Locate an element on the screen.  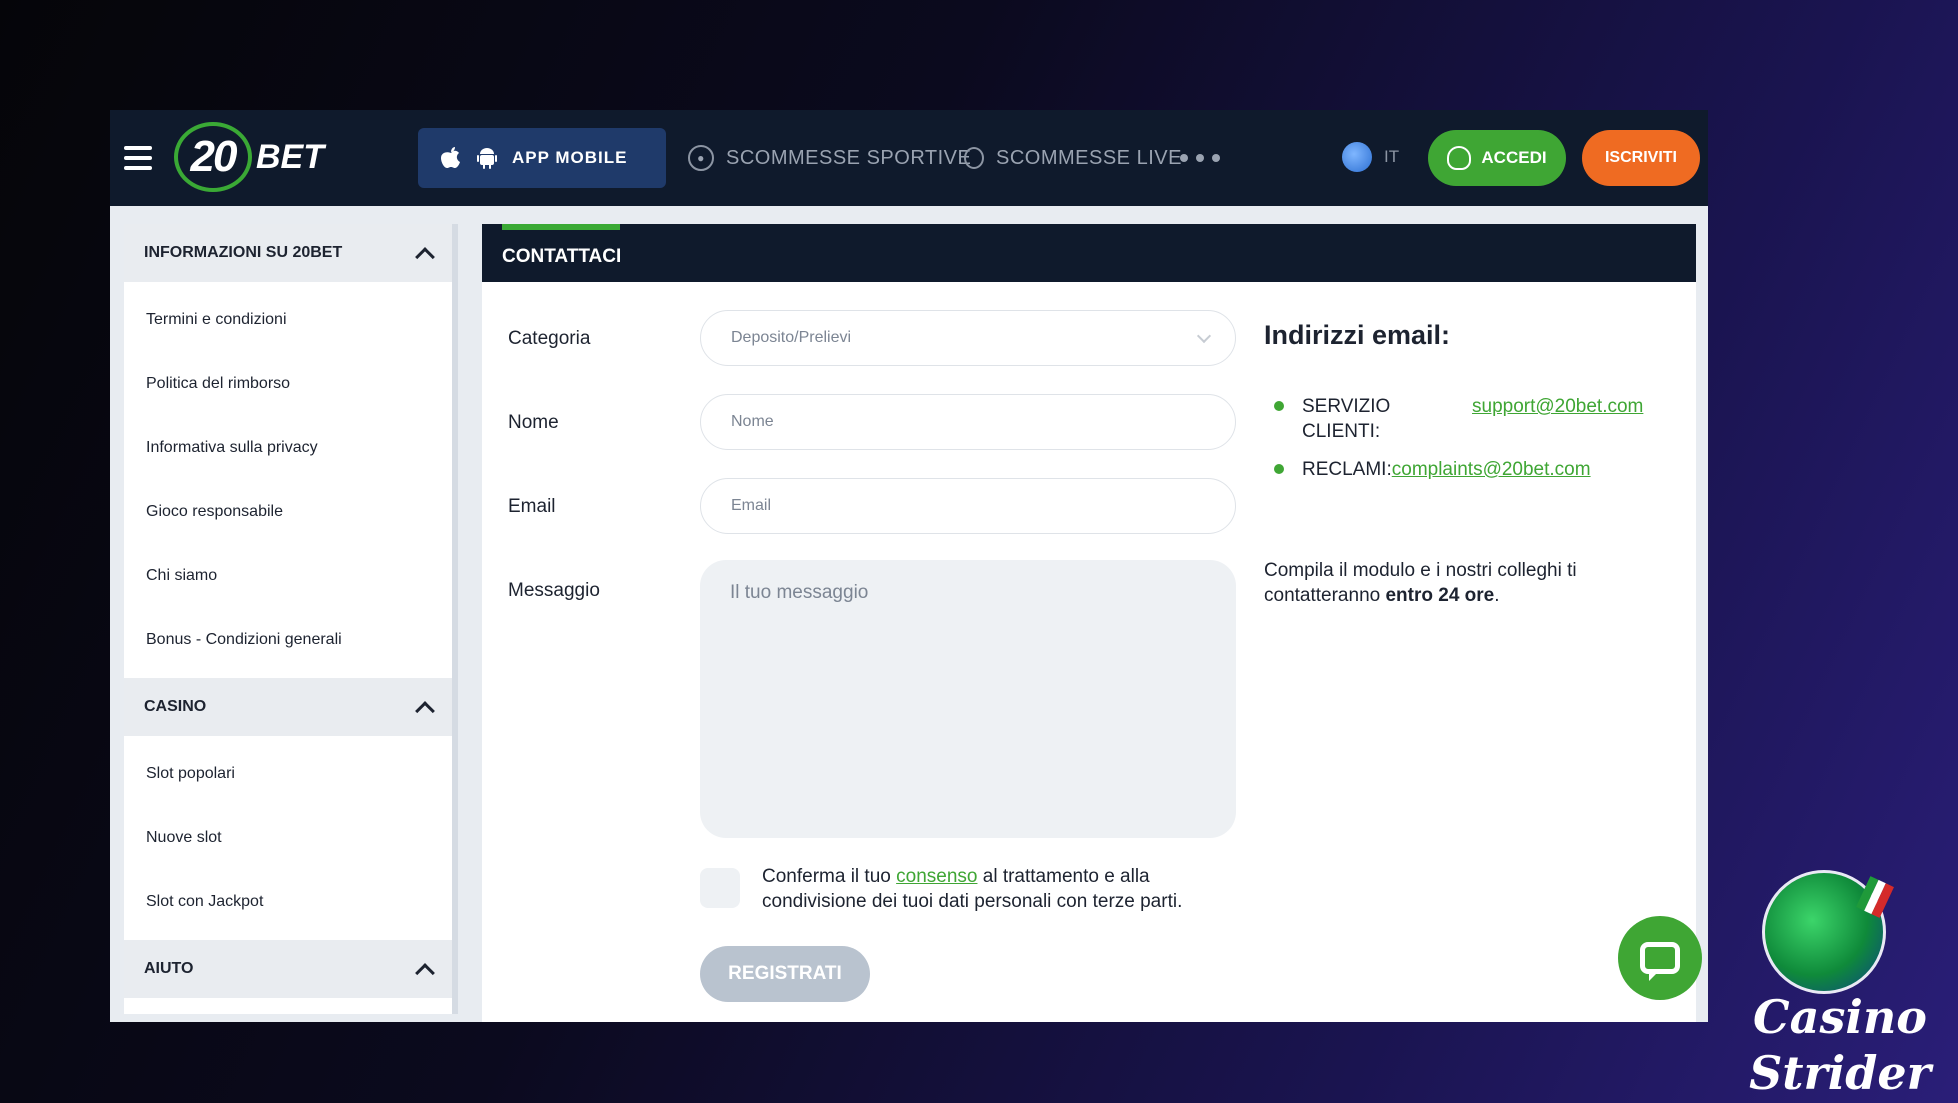
android-icon is located at coordinates (487, 158).